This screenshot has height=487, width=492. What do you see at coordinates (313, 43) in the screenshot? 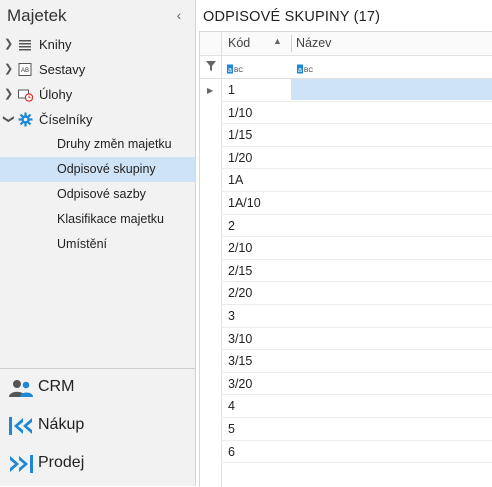
I see `column-header-nazev: Název` at bounding box center [313, 43].